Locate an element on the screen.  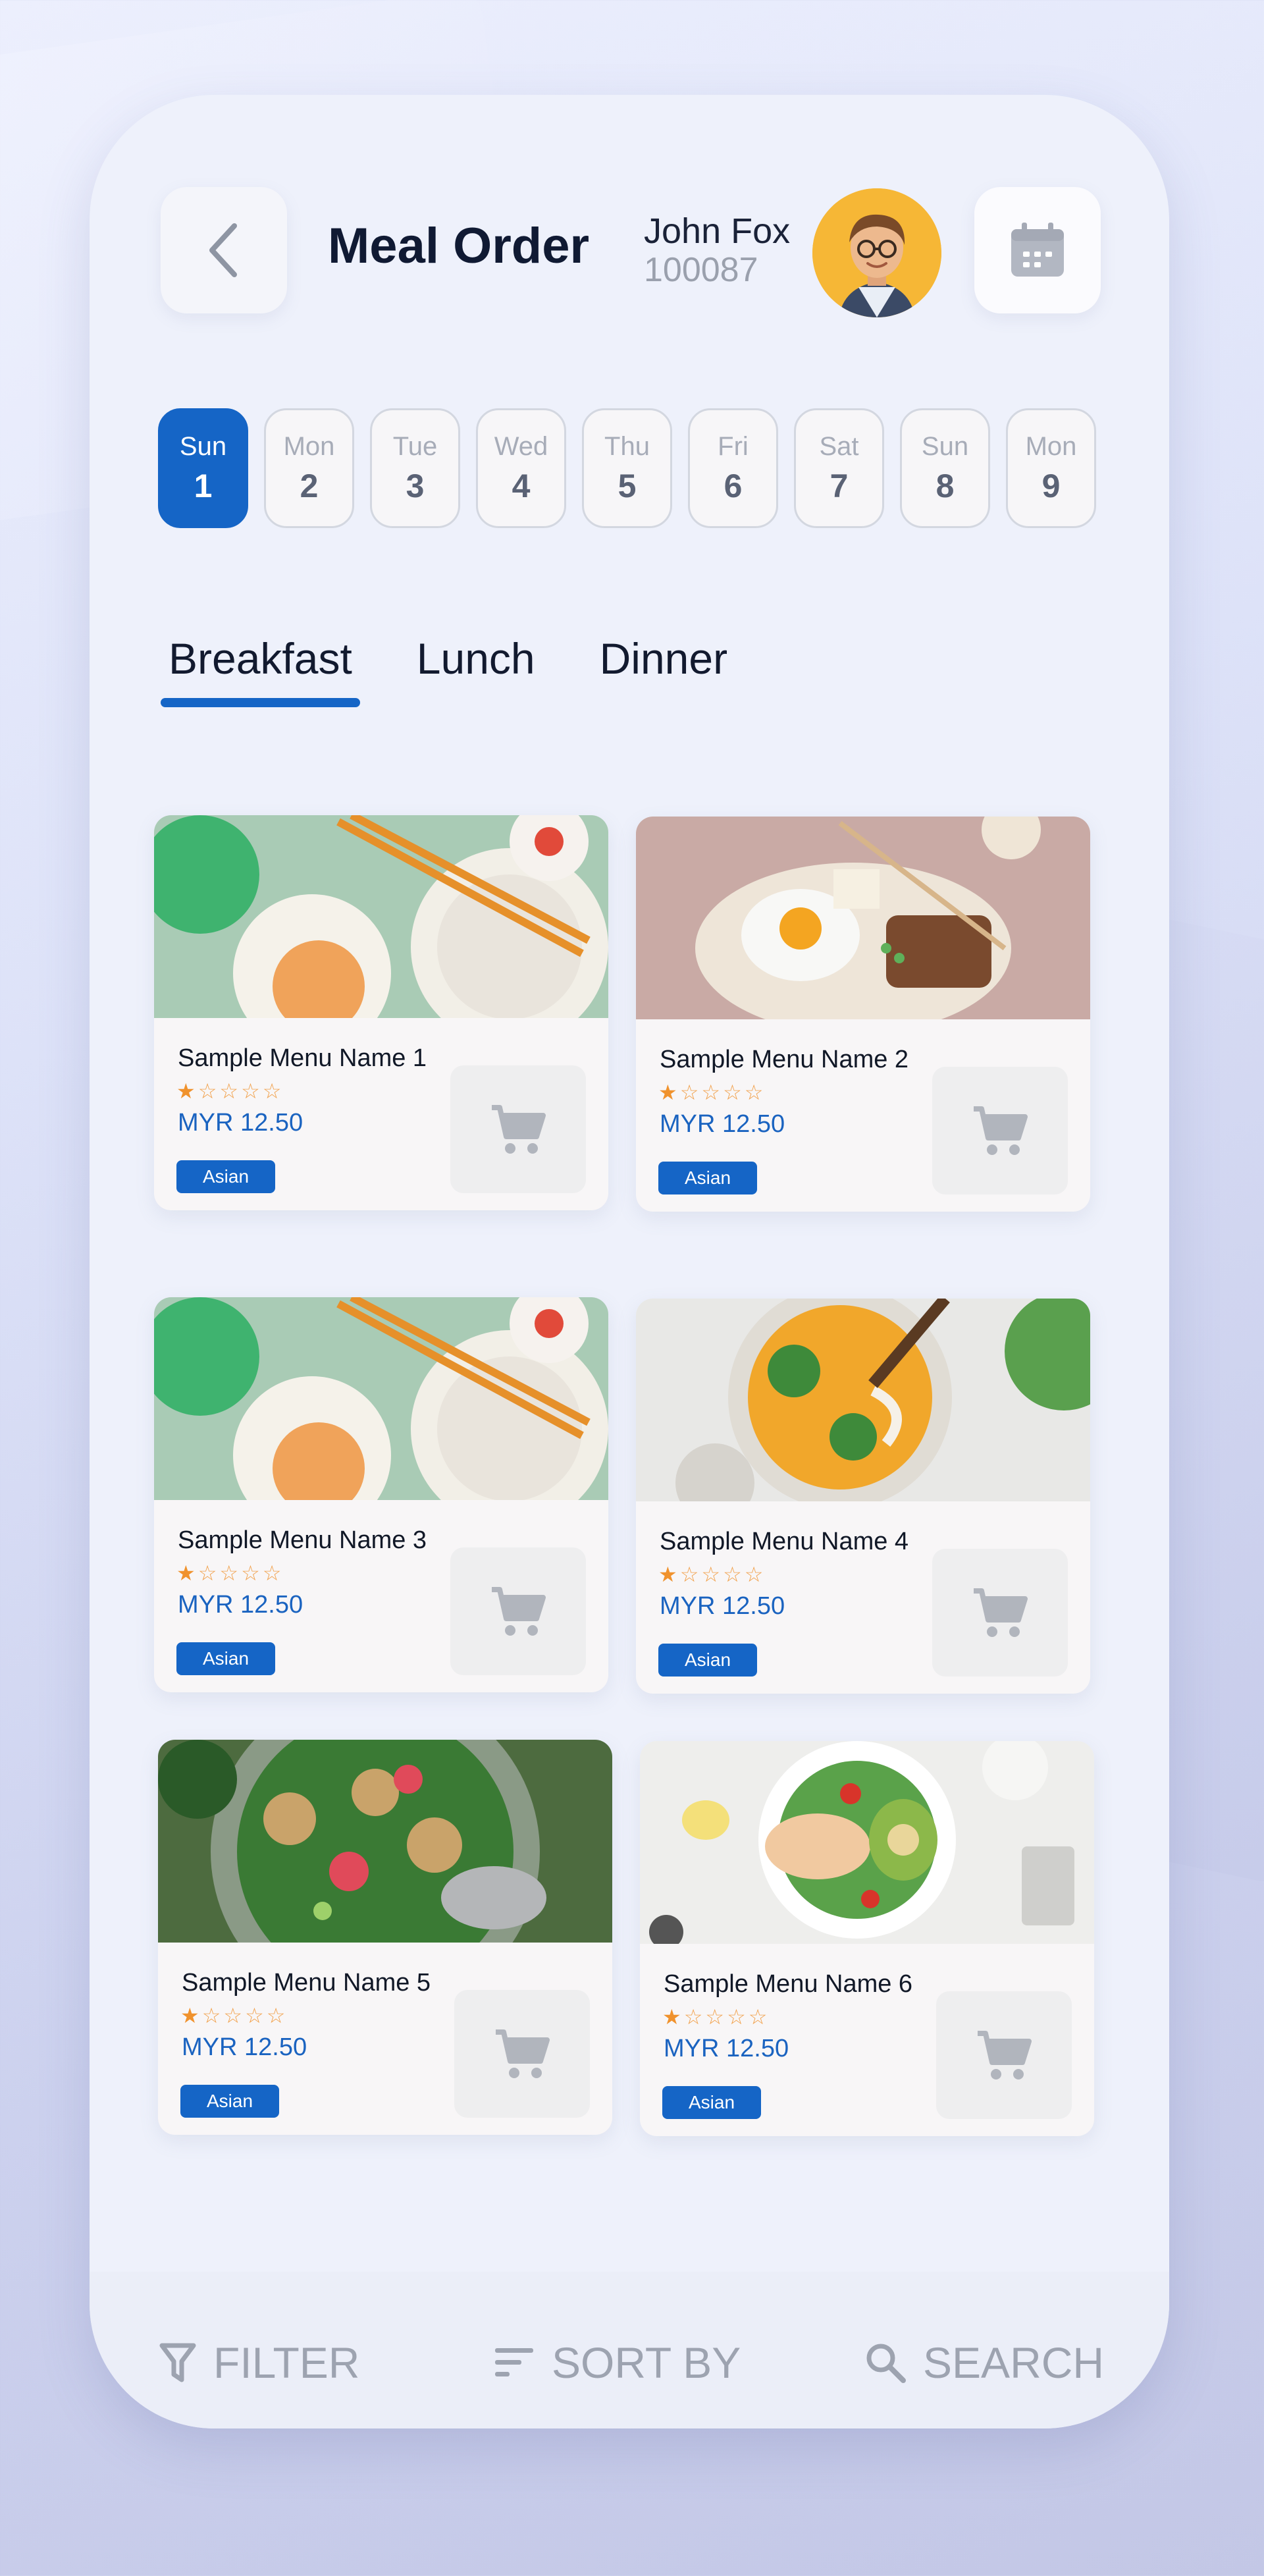
day-chip: Mon 2 is located at coordinates (309, 468).